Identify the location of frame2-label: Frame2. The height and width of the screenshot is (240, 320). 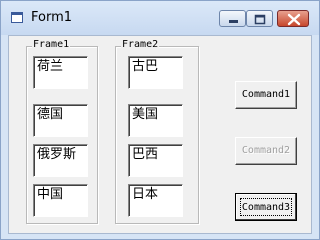
(140, 45).